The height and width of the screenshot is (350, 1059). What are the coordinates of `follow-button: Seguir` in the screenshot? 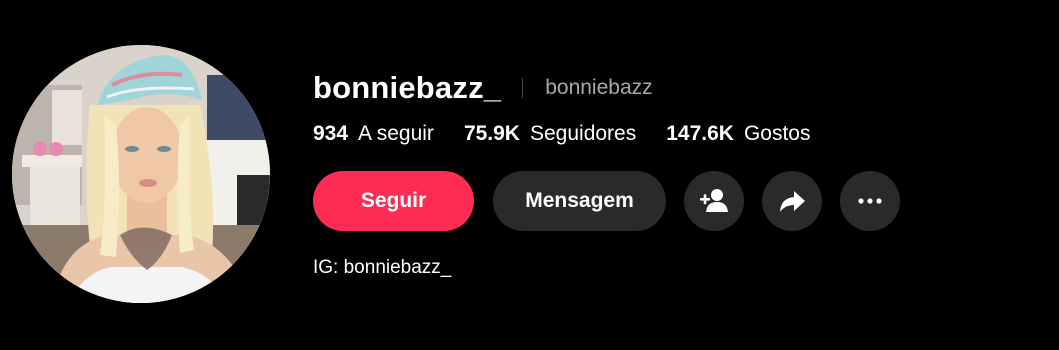 It's located at (393, 201).